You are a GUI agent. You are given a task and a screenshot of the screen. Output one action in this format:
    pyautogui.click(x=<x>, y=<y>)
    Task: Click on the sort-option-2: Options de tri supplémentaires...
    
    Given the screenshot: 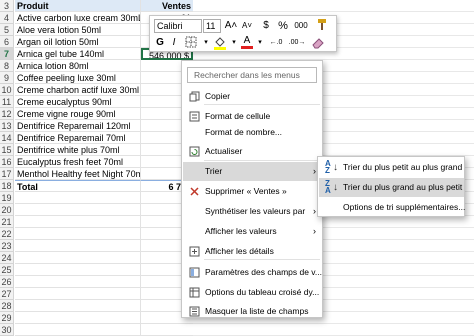 What is the action you would take?
    pyautogui.click(x=392, y=207)
    